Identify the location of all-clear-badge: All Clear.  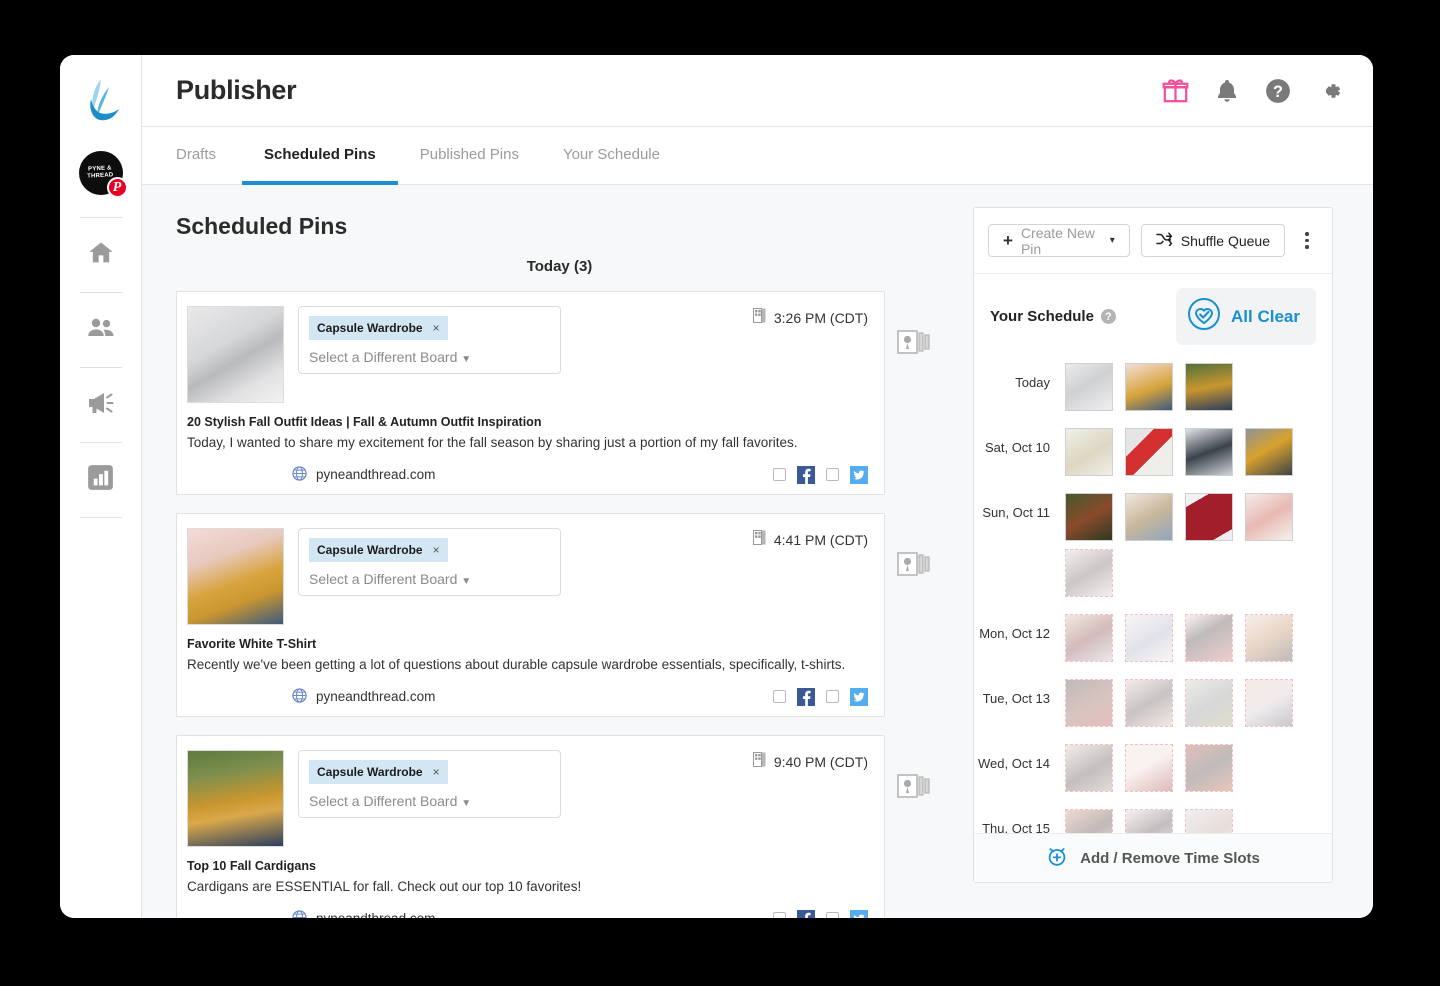
(1246, 316).